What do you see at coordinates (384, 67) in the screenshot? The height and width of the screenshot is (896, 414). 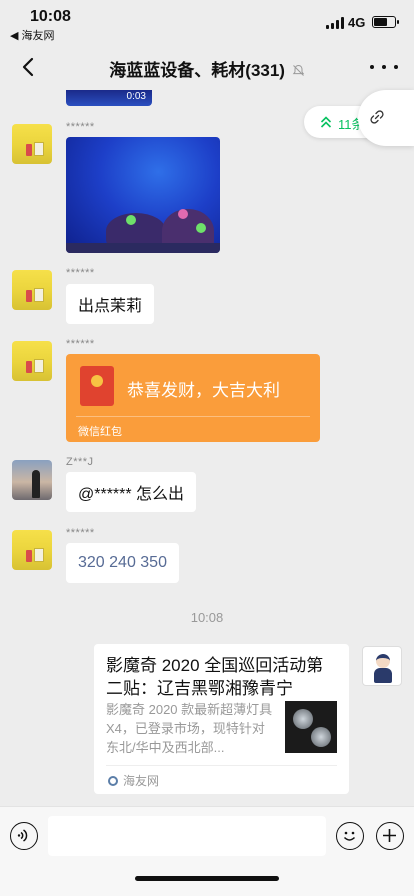 I see `more-button` at bounding box center [384, 67].